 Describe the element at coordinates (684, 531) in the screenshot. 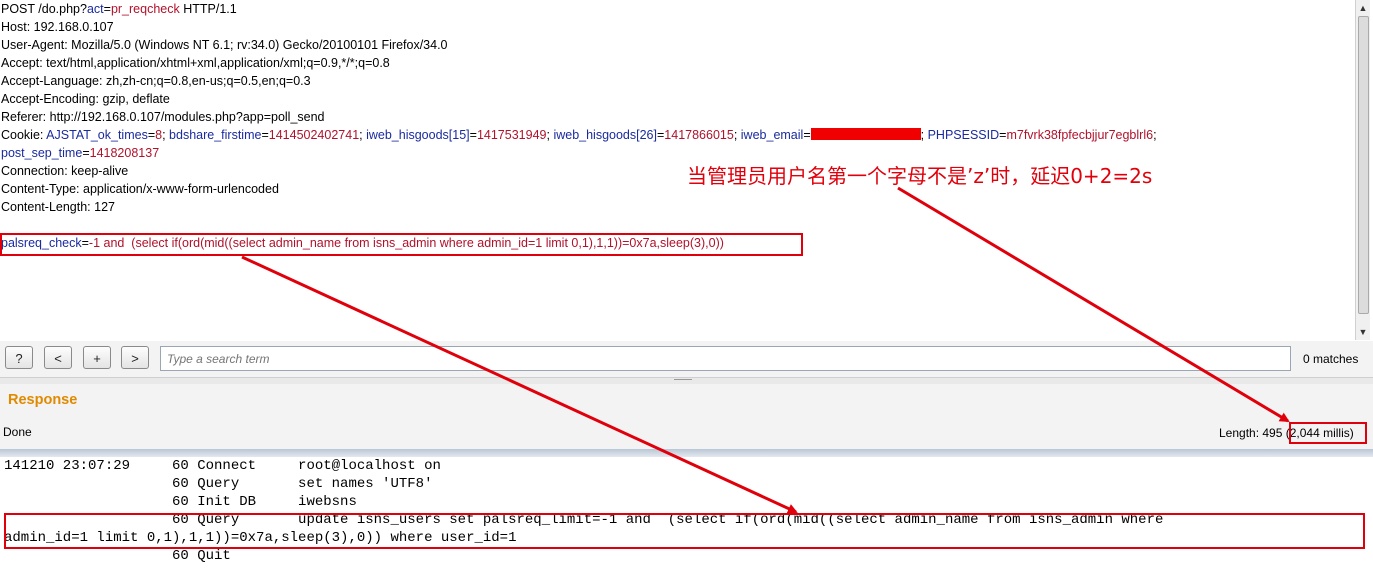

I see `query-highlight-box` at that location.